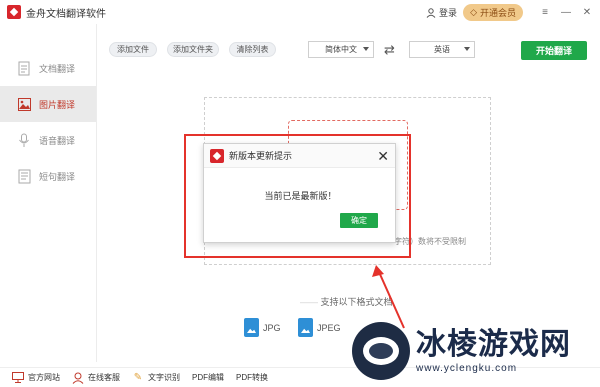  What do you see at coordinates (381, 351) in the screenshot?
I see `watermark-logo-icon` at bounding box center [381, 351].